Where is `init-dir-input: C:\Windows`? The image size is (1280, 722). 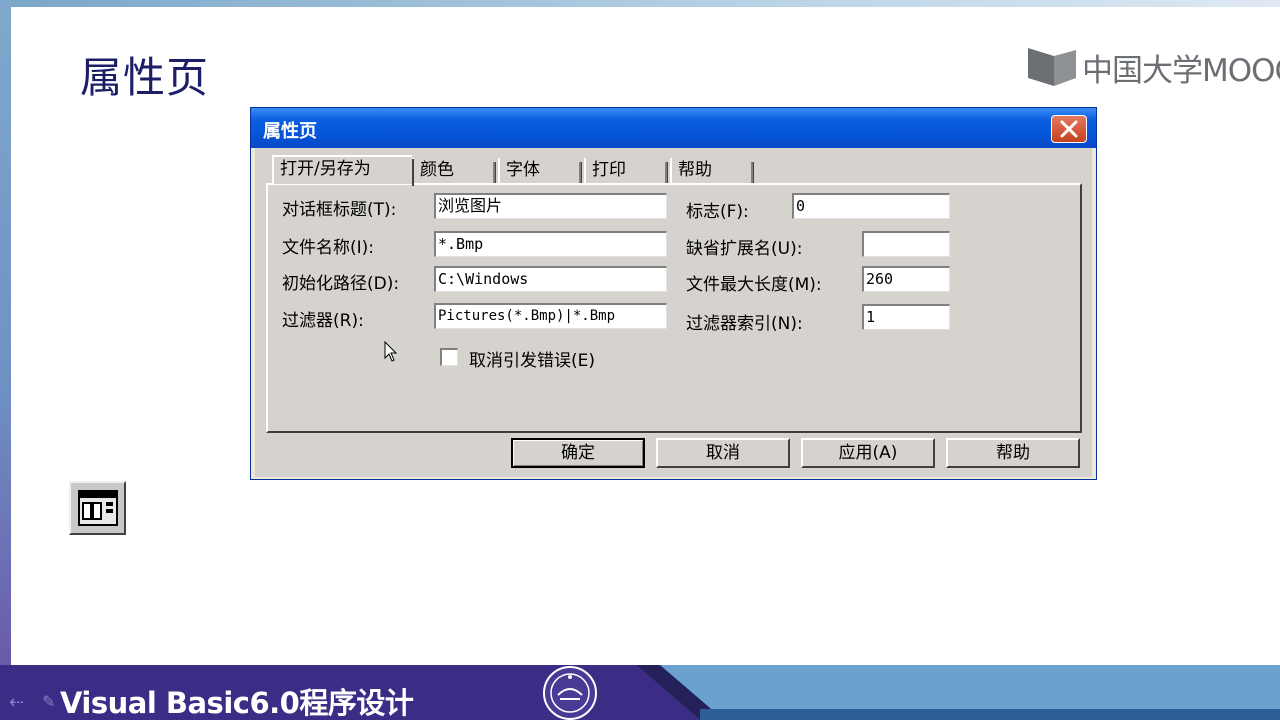
init-dir-input: C:\Windows is located at coordinates (550, 279).